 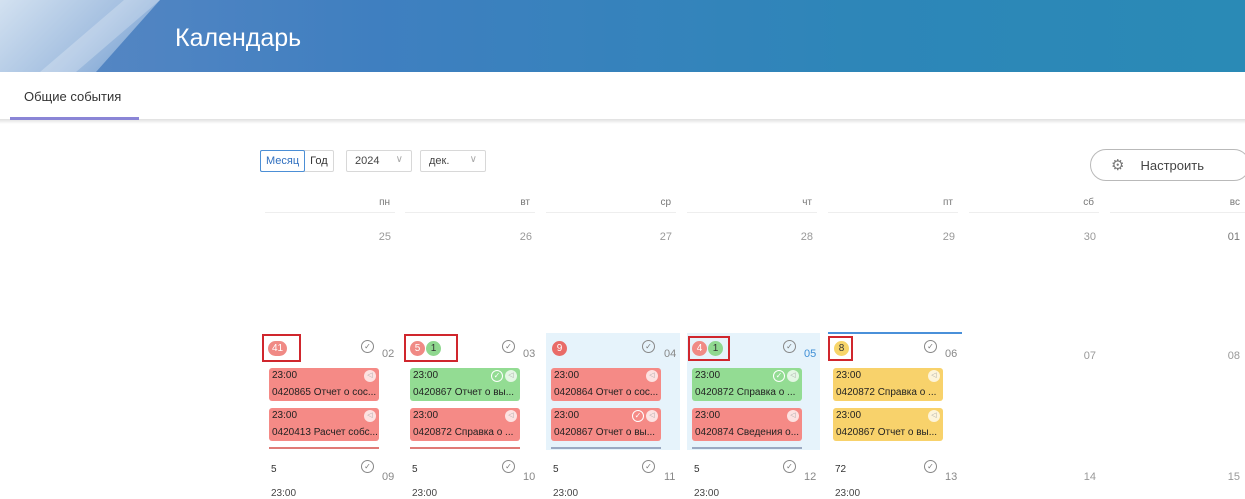 I want to click on day-number: 01, so click(x=1175, y=237).